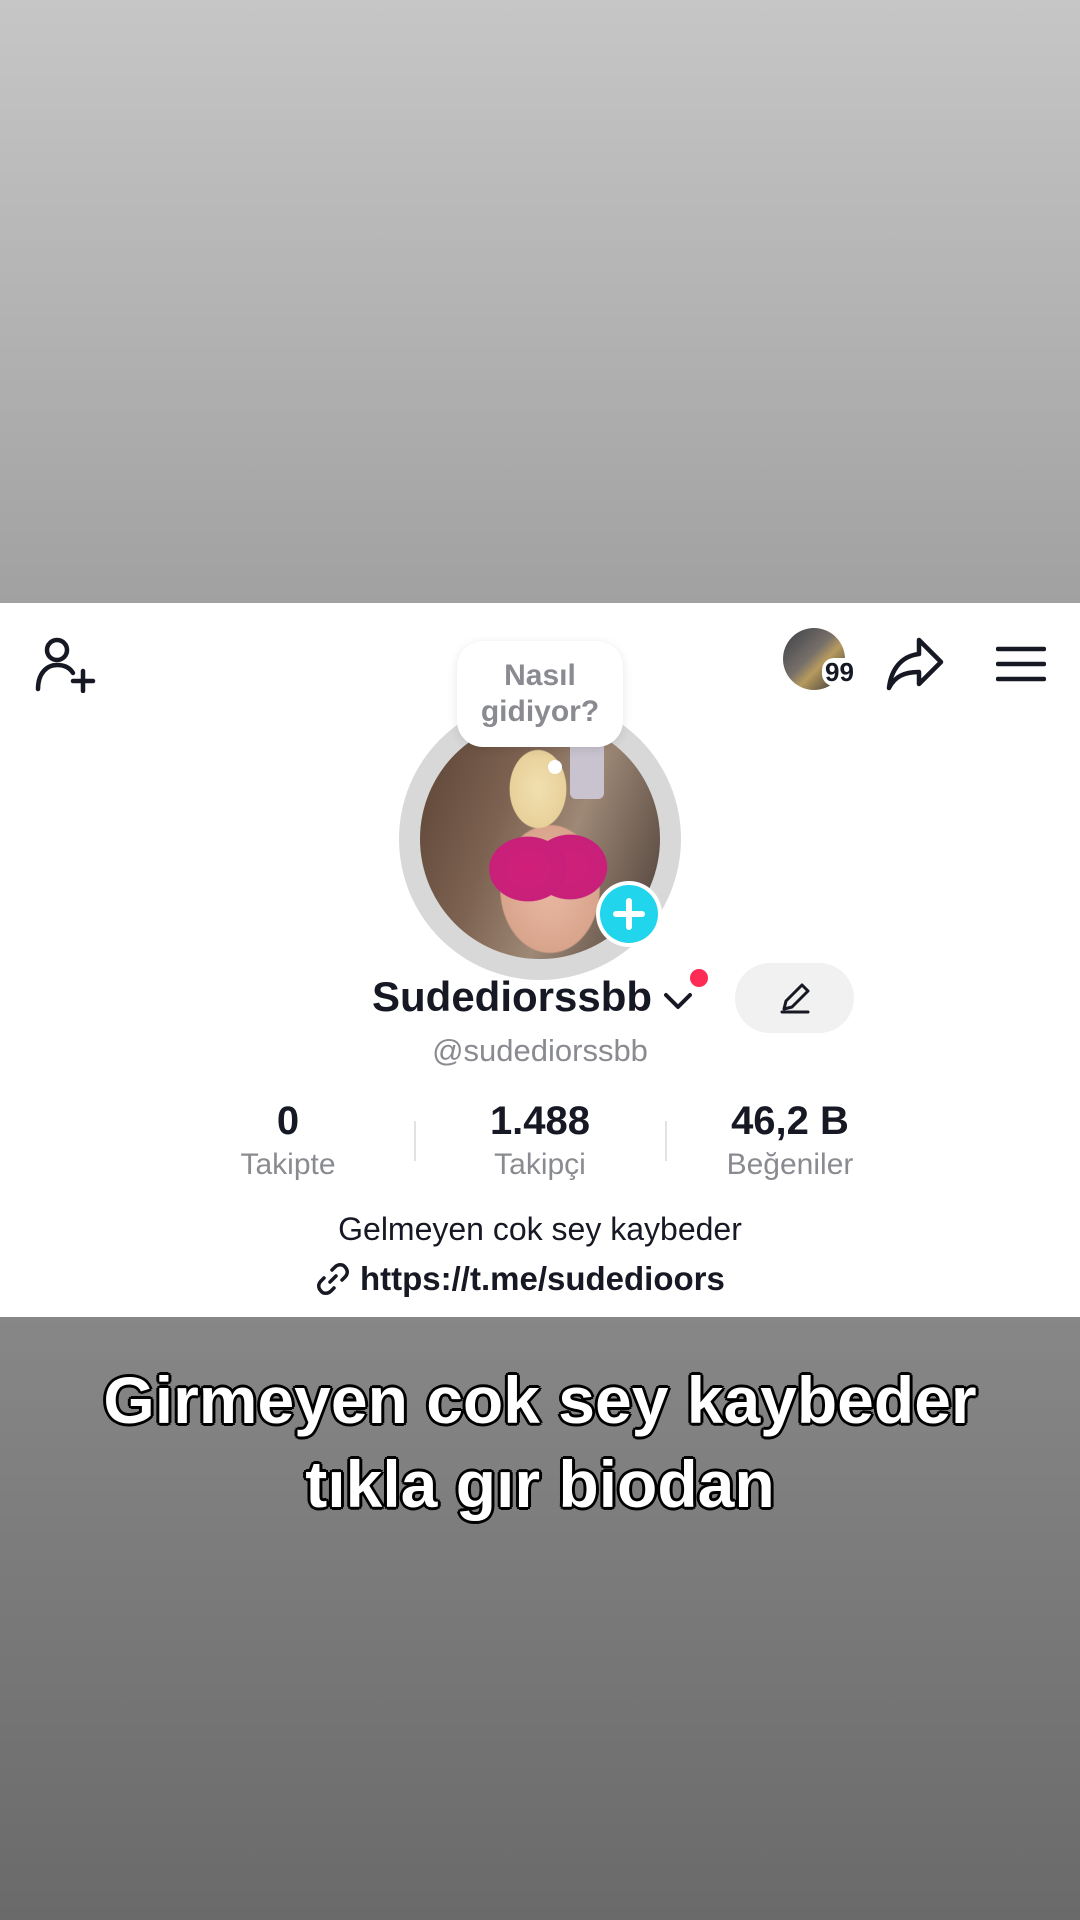  Describe the element at coordinates (540, 694) in the screenshot. I see `status-bubble: Nasıl gidiyor?` at that location.